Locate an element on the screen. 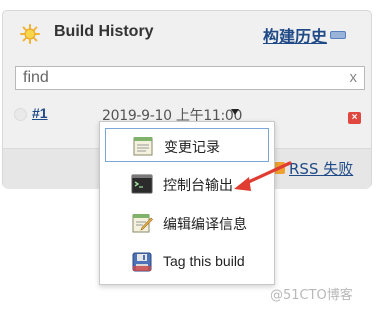  dropdown-caret-icon is located at coordinates (235, 112).